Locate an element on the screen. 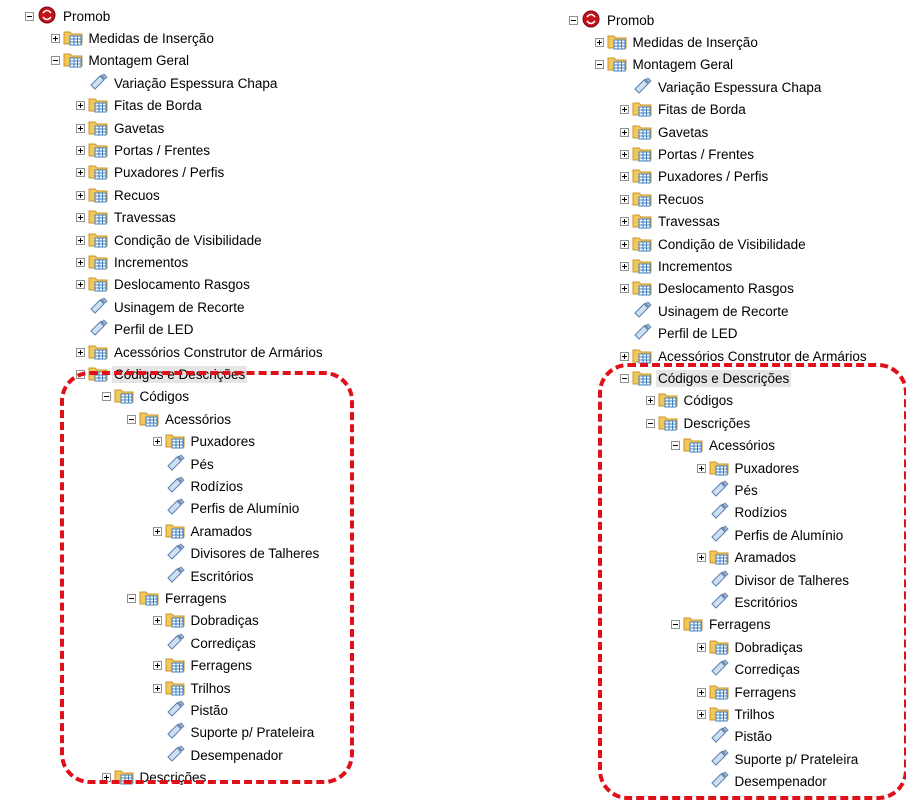 Image resolution: width=906 pixels, height=800 pixels. tree-node-label: Divisores de Talheres is located at coordinates (255, 553).